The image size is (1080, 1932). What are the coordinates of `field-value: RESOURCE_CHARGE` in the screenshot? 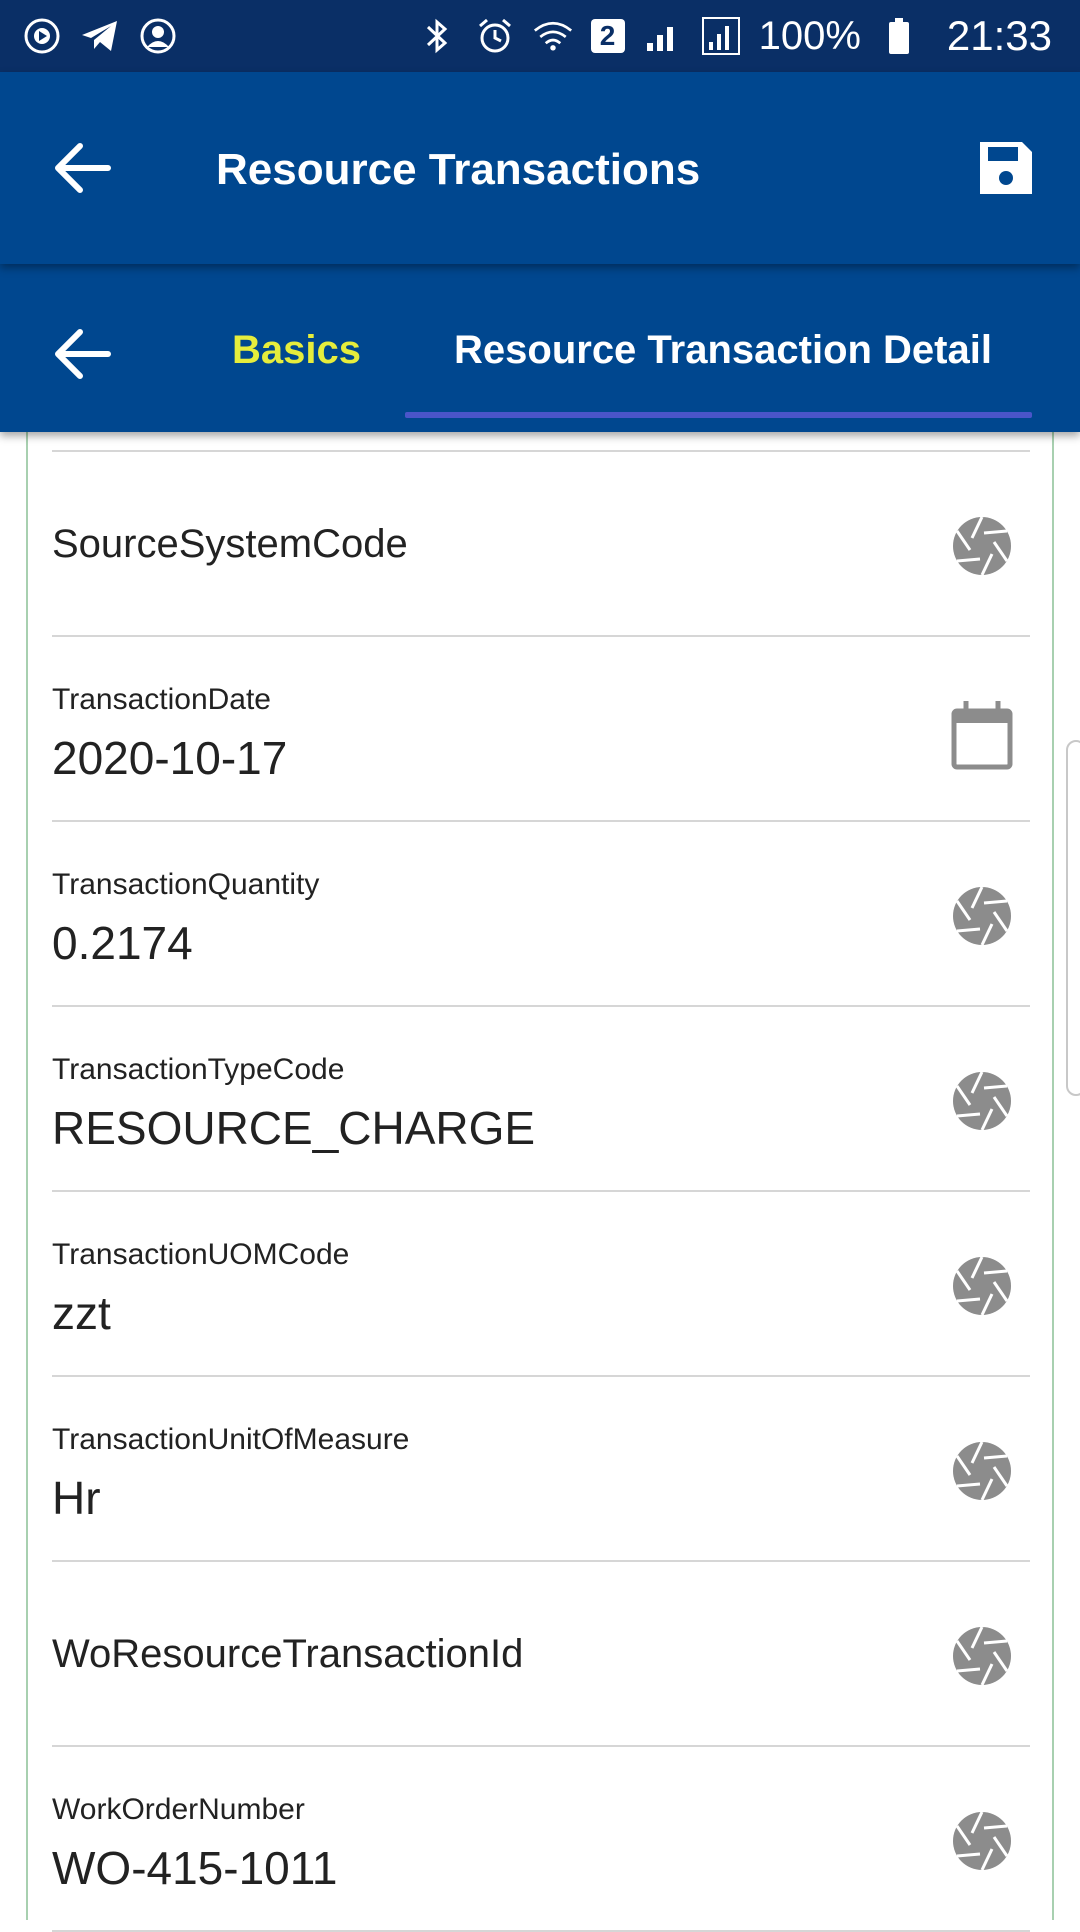 It's located at (294, 1128).